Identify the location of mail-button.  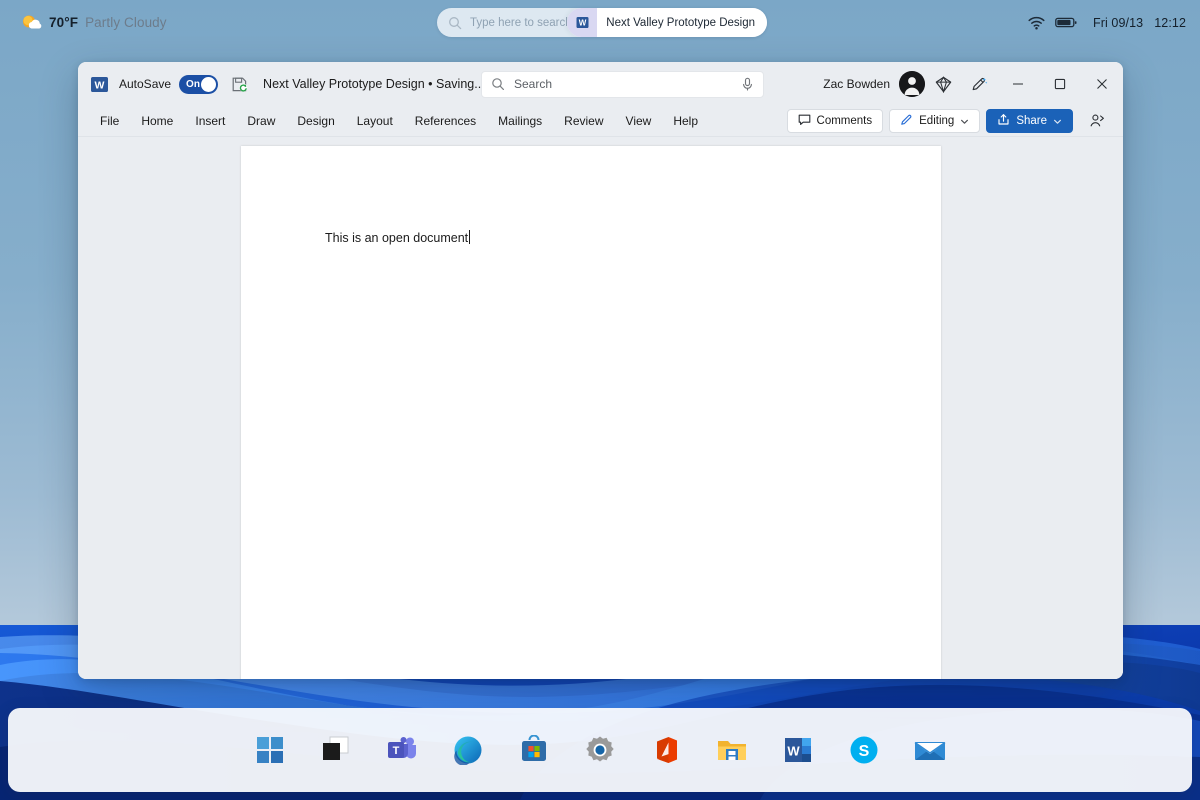
(930, 750).